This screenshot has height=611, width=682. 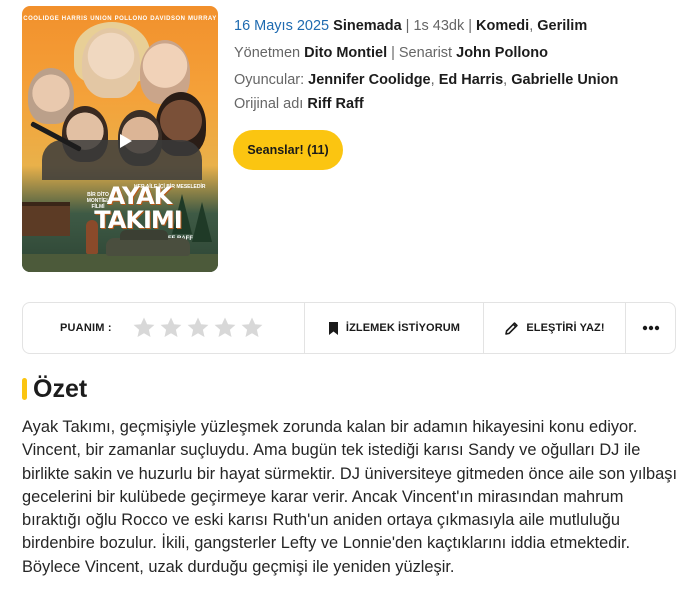 I want to click on rating-label: PUANIM :, so click(x=86, y=328).